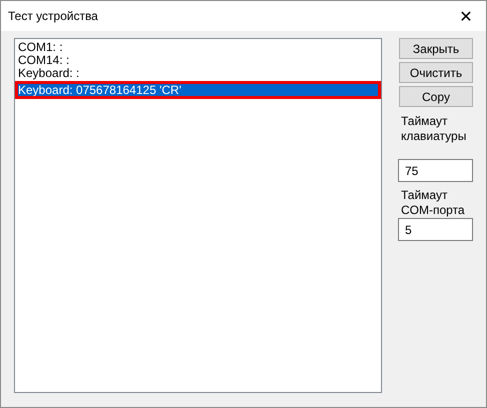  Describe the element at coordinates (198, 47) in the screenshot. I see `list-item: COM1: :` at that location.